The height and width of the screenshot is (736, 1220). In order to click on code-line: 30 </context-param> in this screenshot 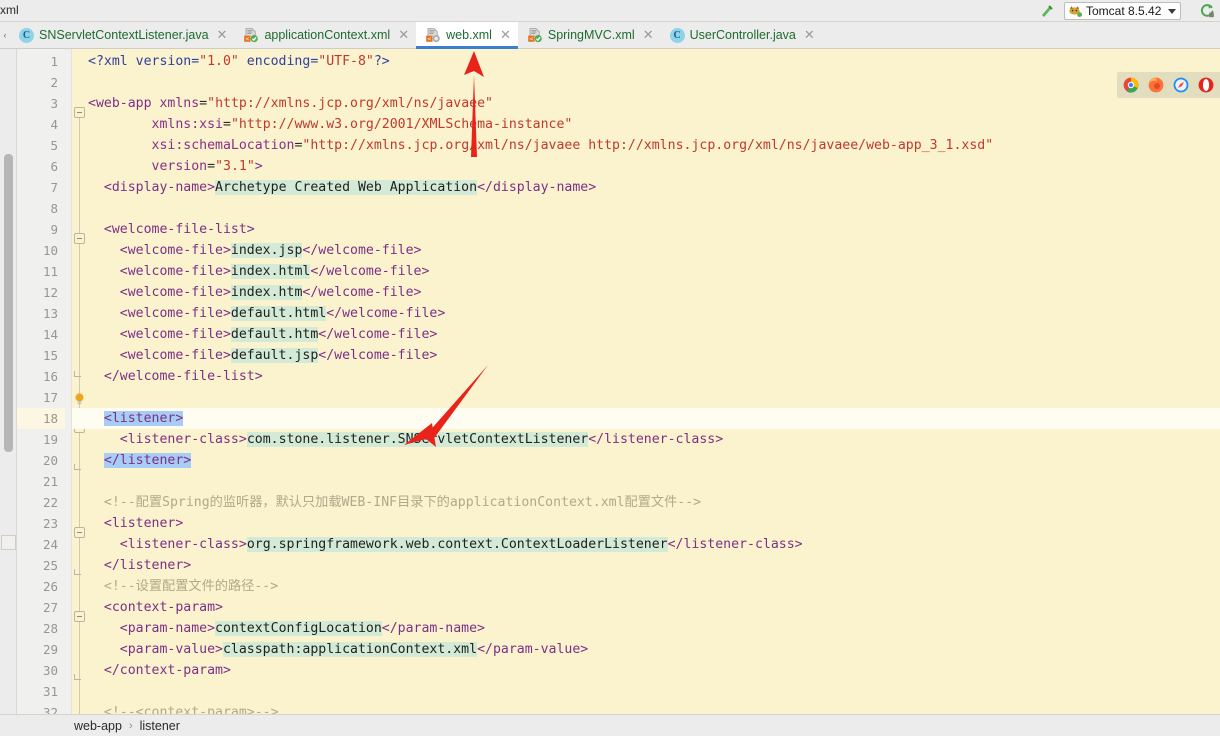, I will do `click(610, 670)`.